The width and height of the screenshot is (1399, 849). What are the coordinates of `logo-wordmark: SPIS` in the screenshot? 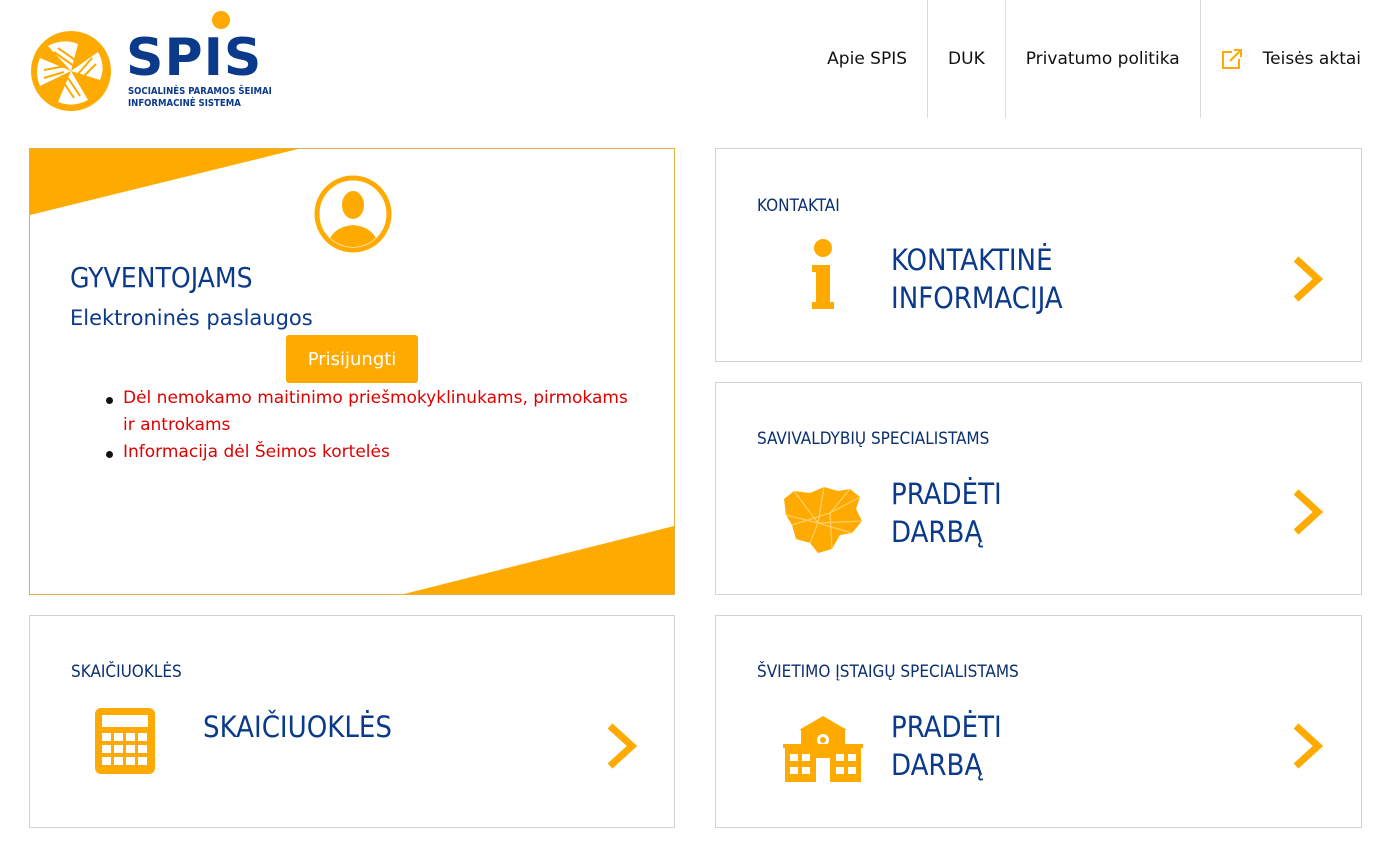 It's located at (194, 58).